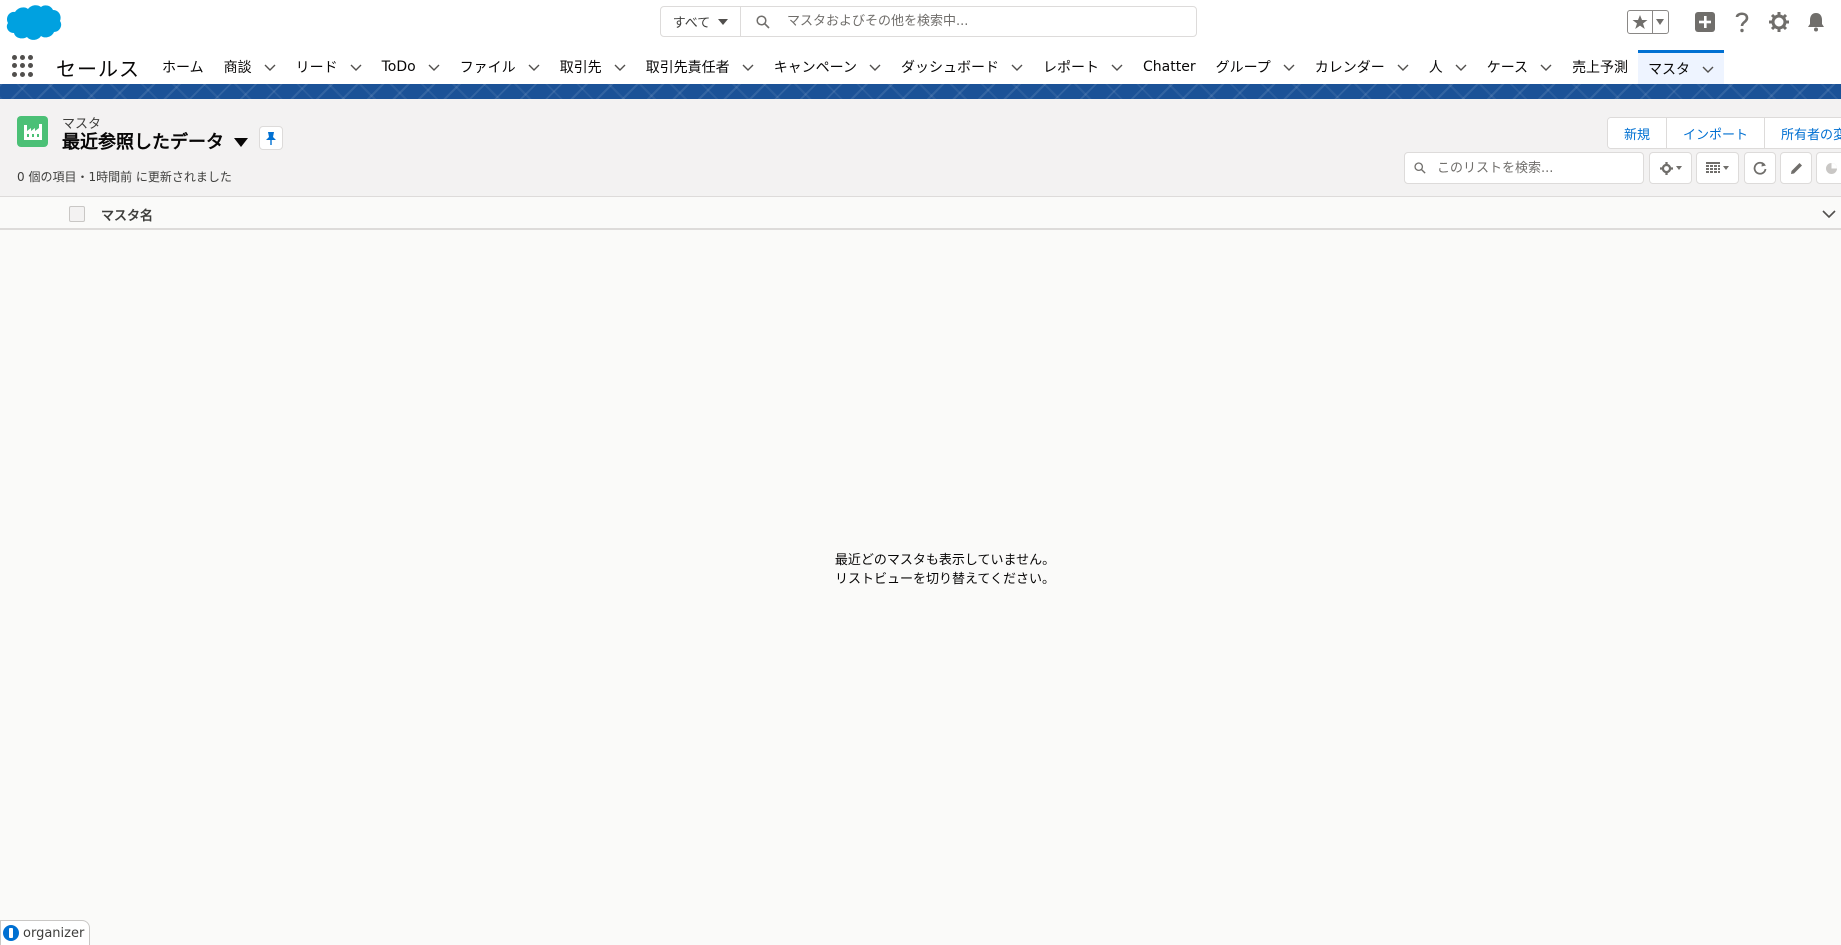  What do you see at coordinates (1519, 67) in the screenshot?
I see `nav-item: ケース` at bounding box center [1519, 67].